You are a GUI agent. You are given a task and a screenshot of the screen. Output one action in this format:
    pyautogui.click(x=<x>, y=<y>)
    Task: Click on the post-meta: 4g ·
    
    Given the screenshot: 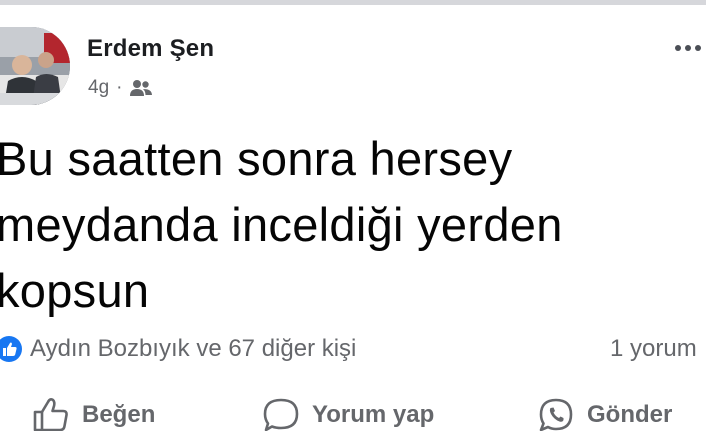 What is the action you would take?
    pyautogui.click(x=120, y=88)
    